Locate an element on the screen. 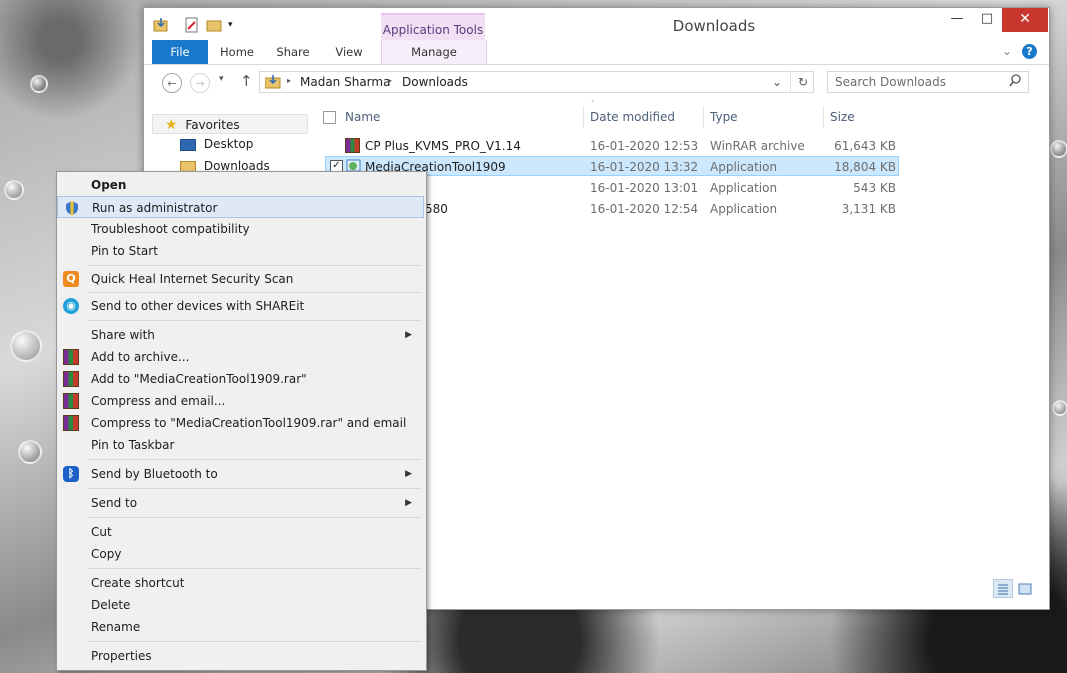  menu-item-copy: Copy is located at coordinates (240, 554).